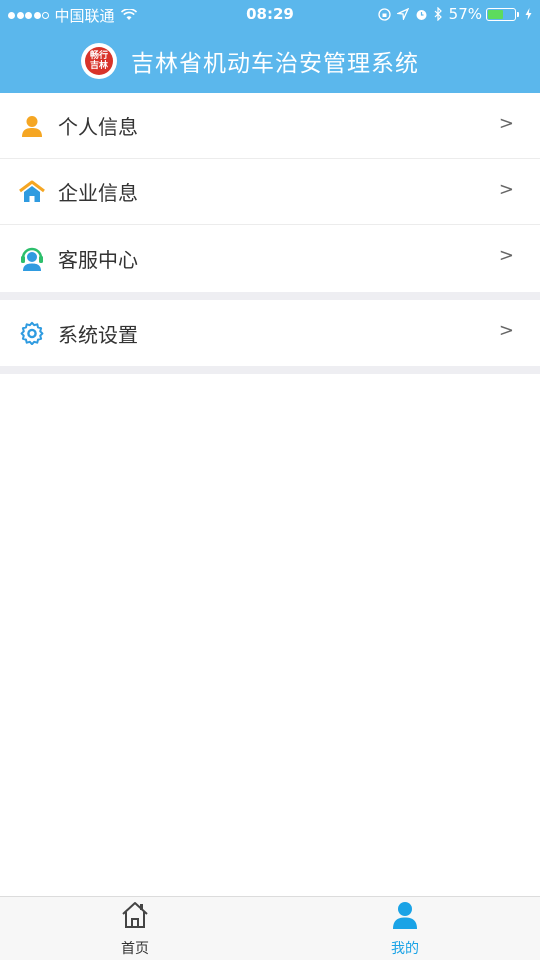 The width and height of the screenshot is (540, 961). What do you see at coordinates (270, 126) in the screenshot?
I see `menu-item-personal-info: 个人信息 >` at bounding box center [270, 126].